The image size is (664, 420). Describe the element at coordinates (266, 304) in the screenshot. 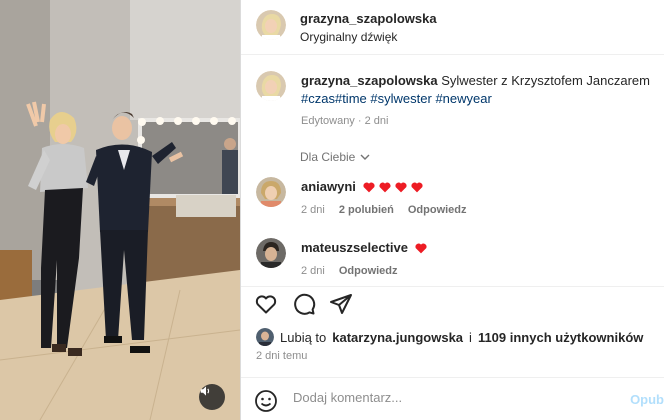

I see `heart-icon` at that location.